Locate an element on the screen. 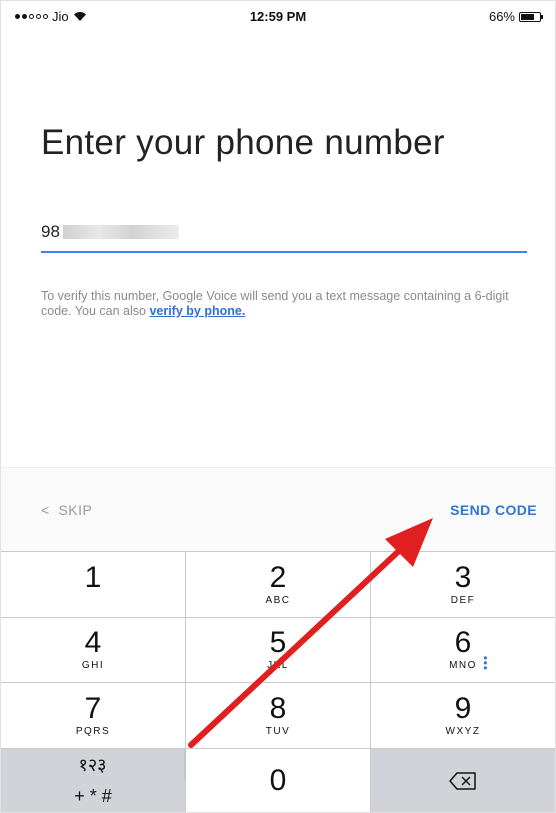  key-5: 5 JKL is located at coordinates (278, 649).